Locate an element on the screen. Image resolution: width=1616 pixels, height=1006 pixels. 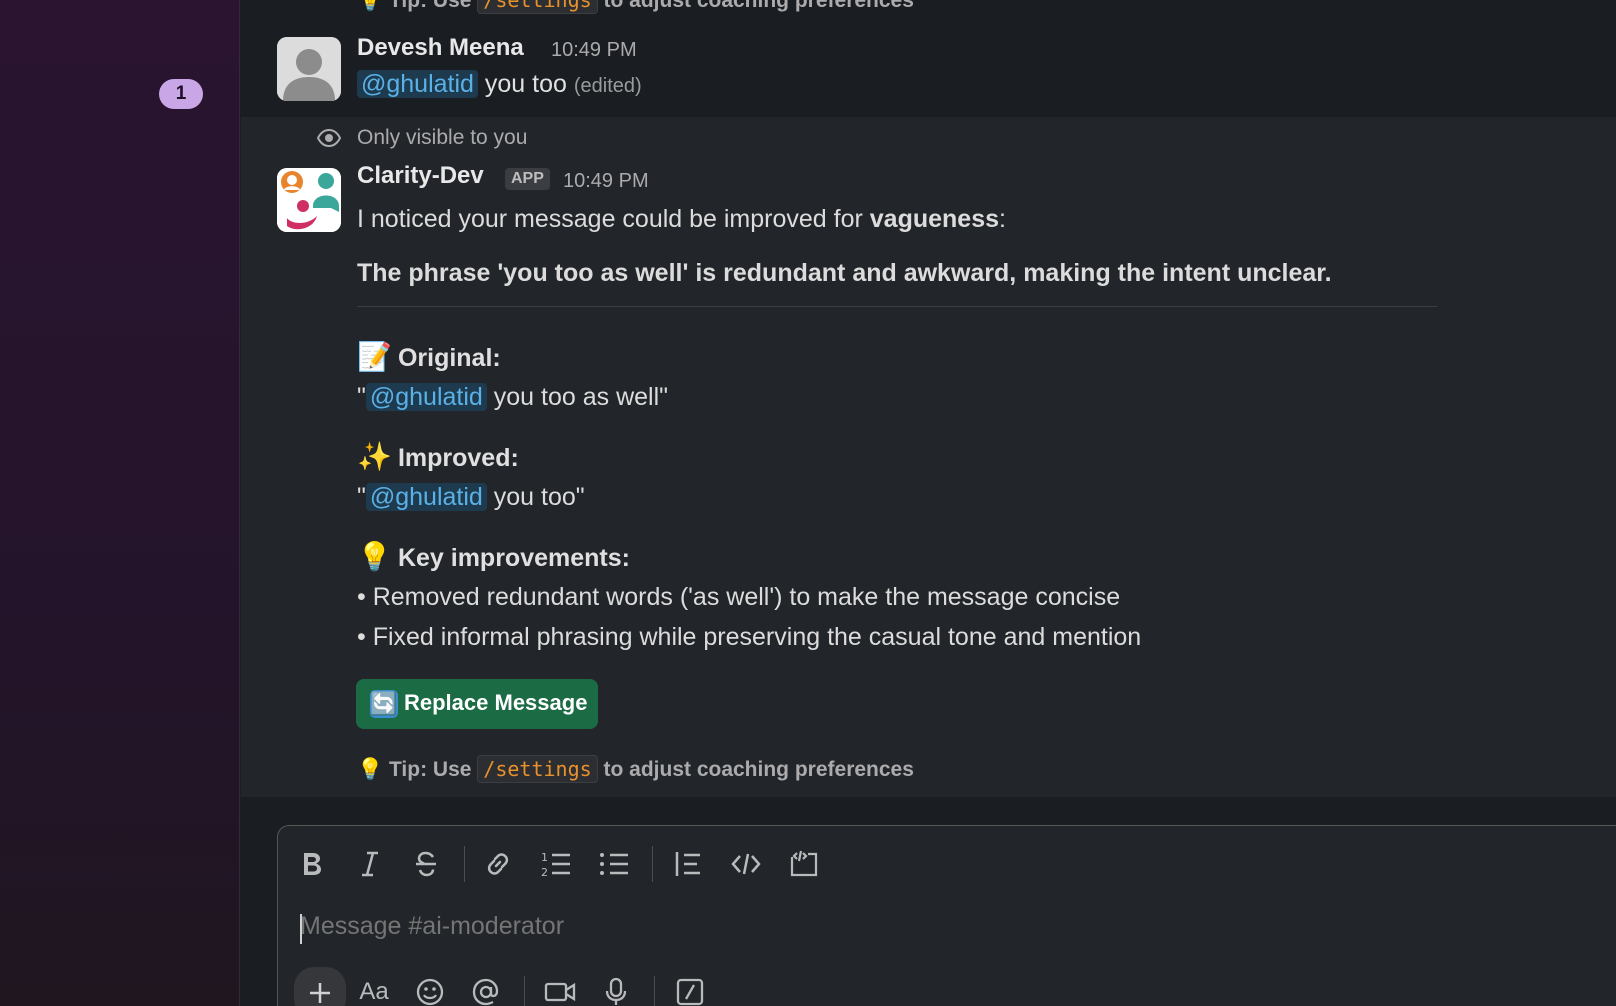
code-block-icon is located at coordinates (804, 864).